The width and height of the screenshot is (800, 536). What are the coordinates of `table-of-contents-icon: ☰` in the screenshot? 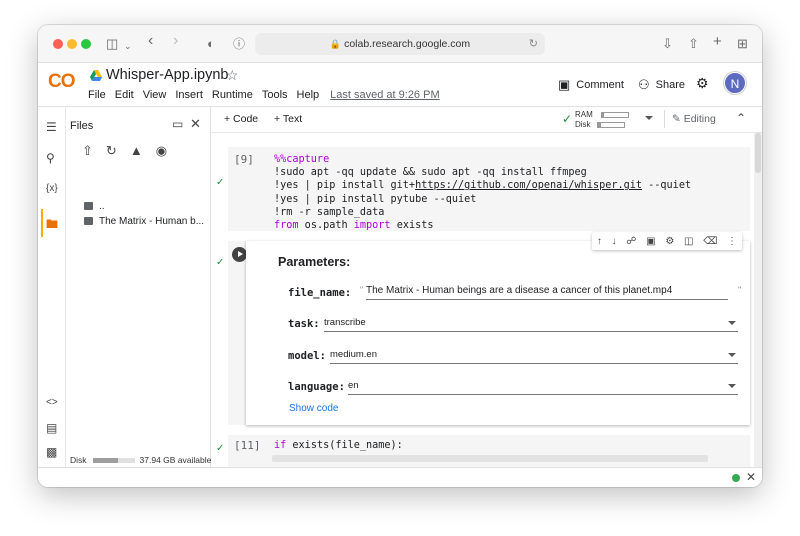 It's located at (51, 127).